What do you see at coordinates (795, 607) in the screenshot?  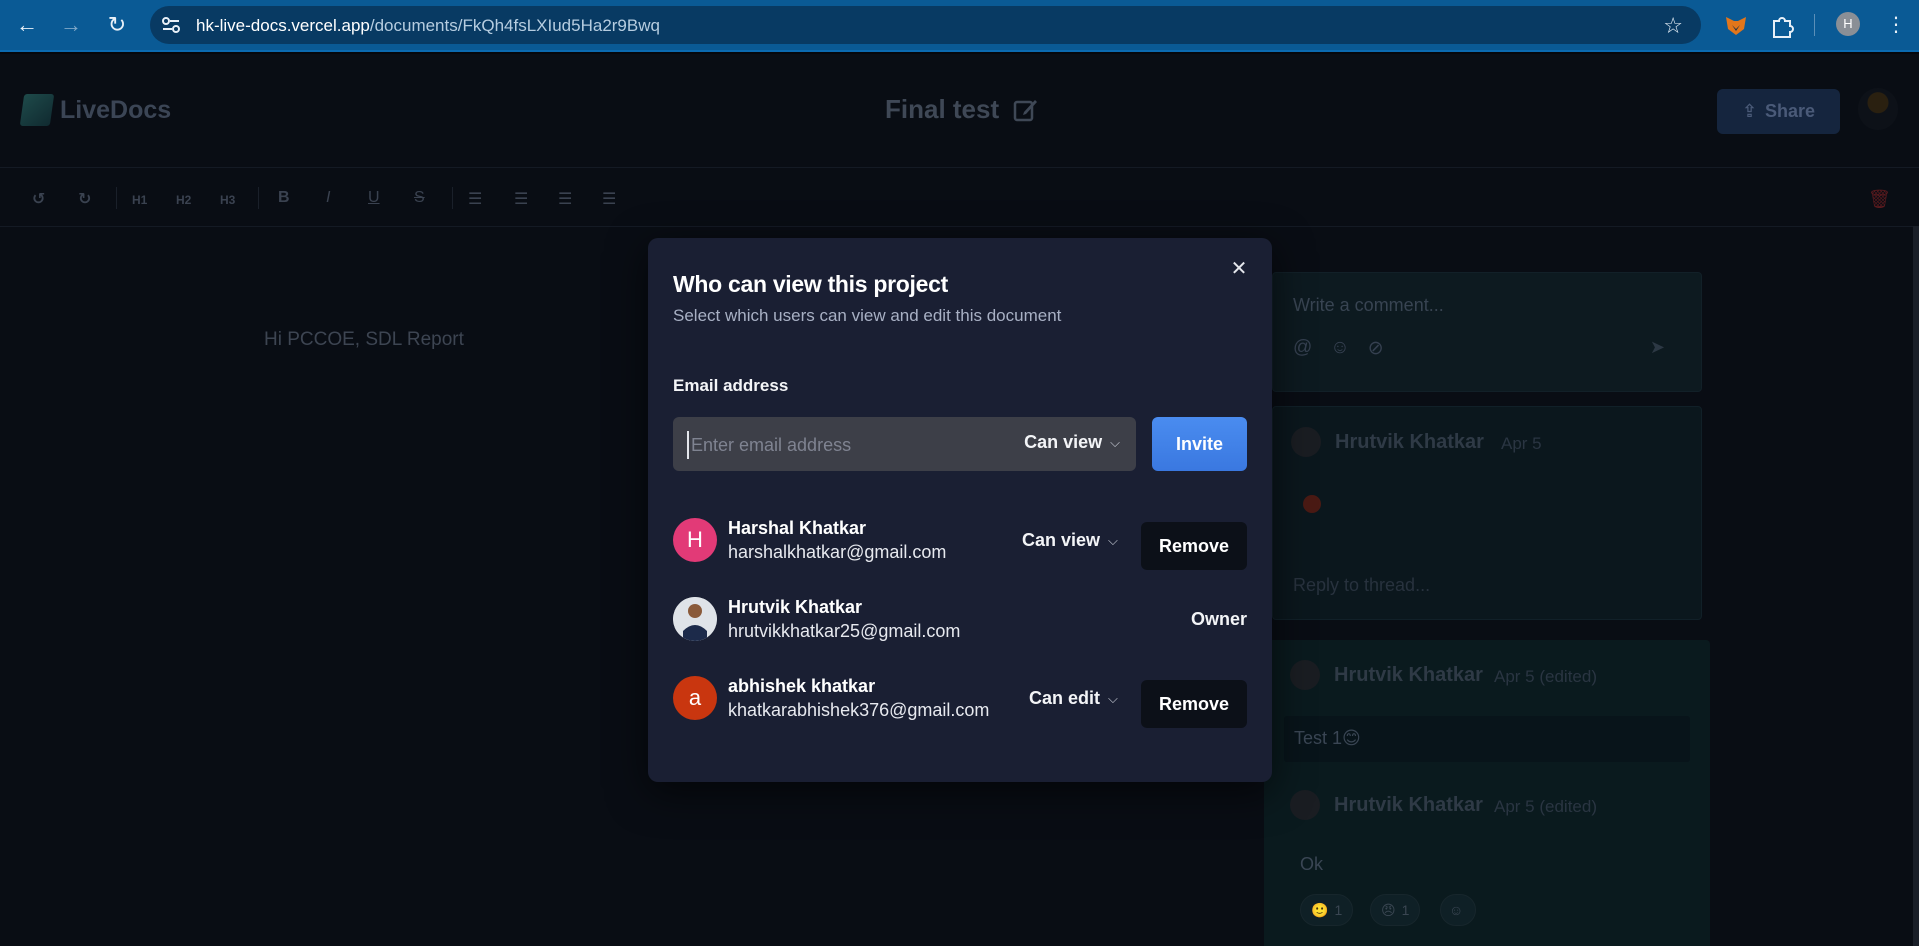 I see `collaborator-name: Hrutvik Khatkar` at bounding box center [795, 607].